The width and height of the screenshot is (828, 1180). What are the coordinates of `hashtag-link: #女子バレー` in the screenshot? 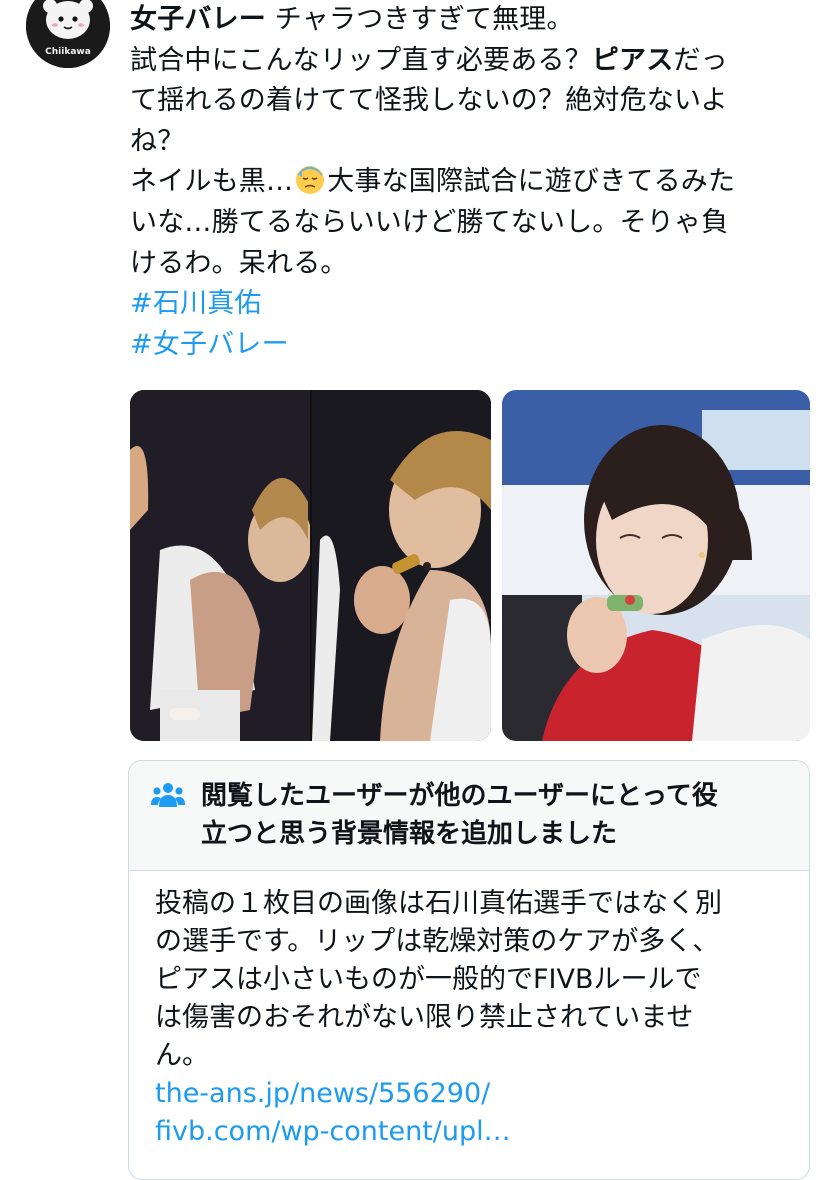 It's located at (466, 345).